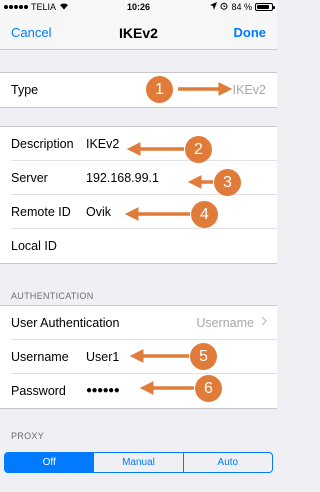 This screenshot has width=320, height=492. What do you see at coordinates (225, 323) in the screenshot?
I see `user-authentication-value: Username` at bounding box center [225, 323].